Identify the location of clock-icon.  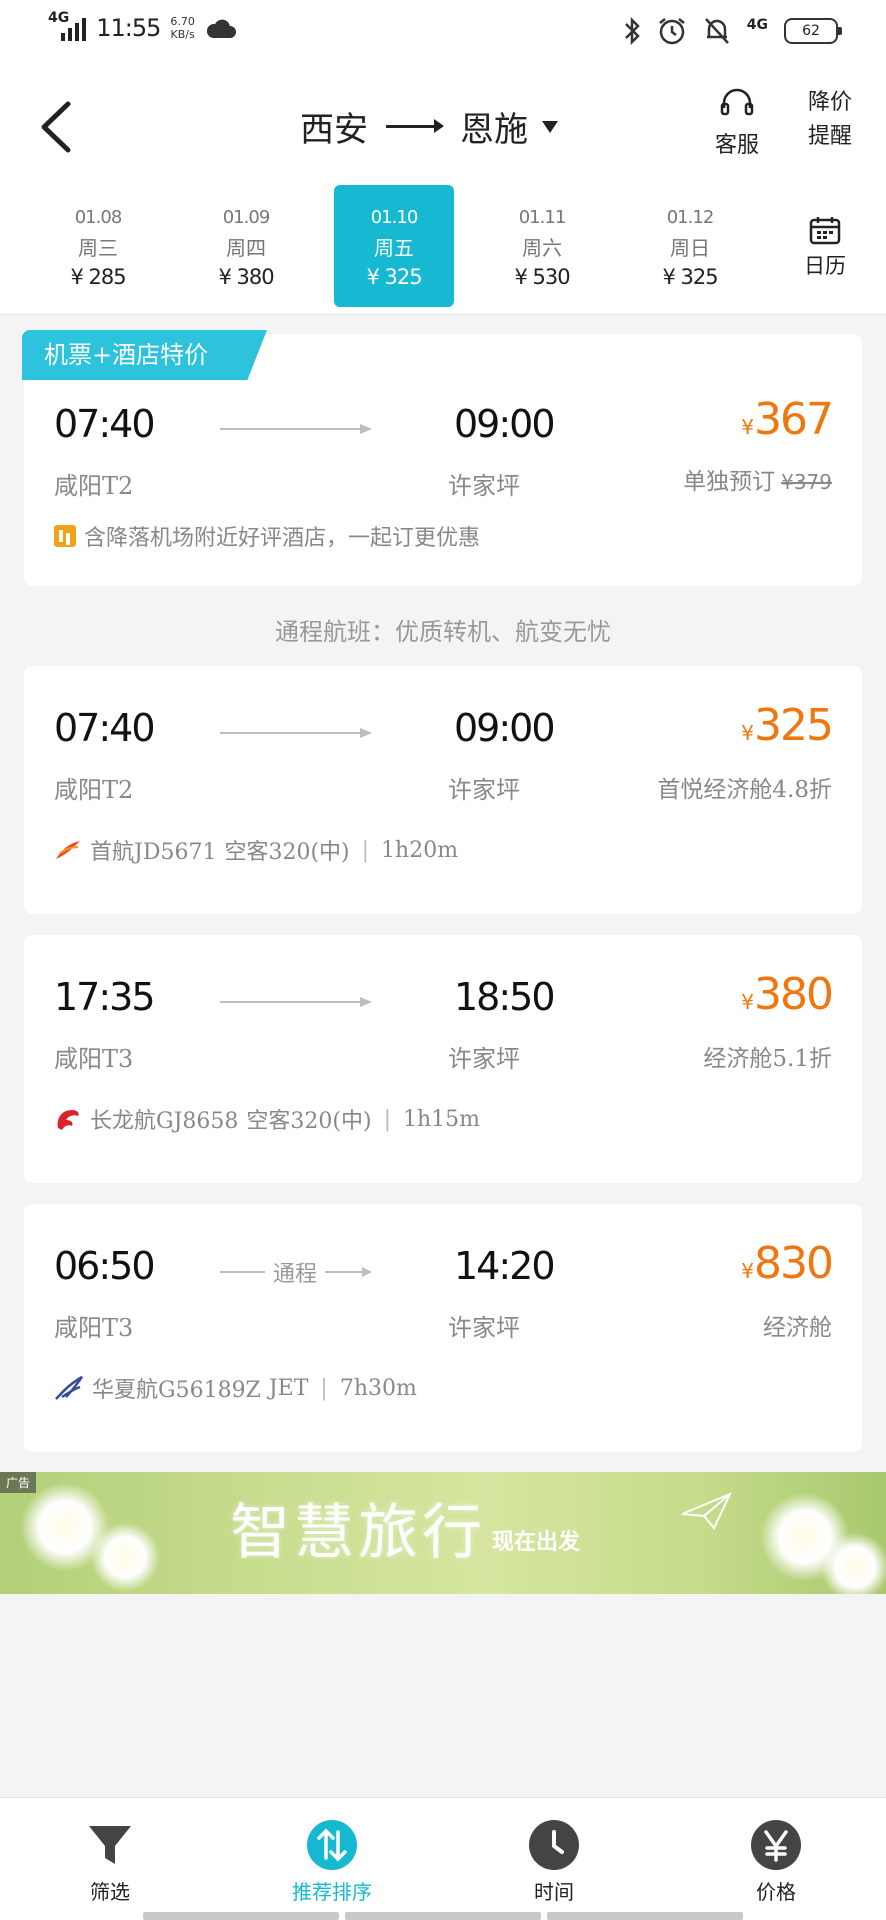
(554, 1845).